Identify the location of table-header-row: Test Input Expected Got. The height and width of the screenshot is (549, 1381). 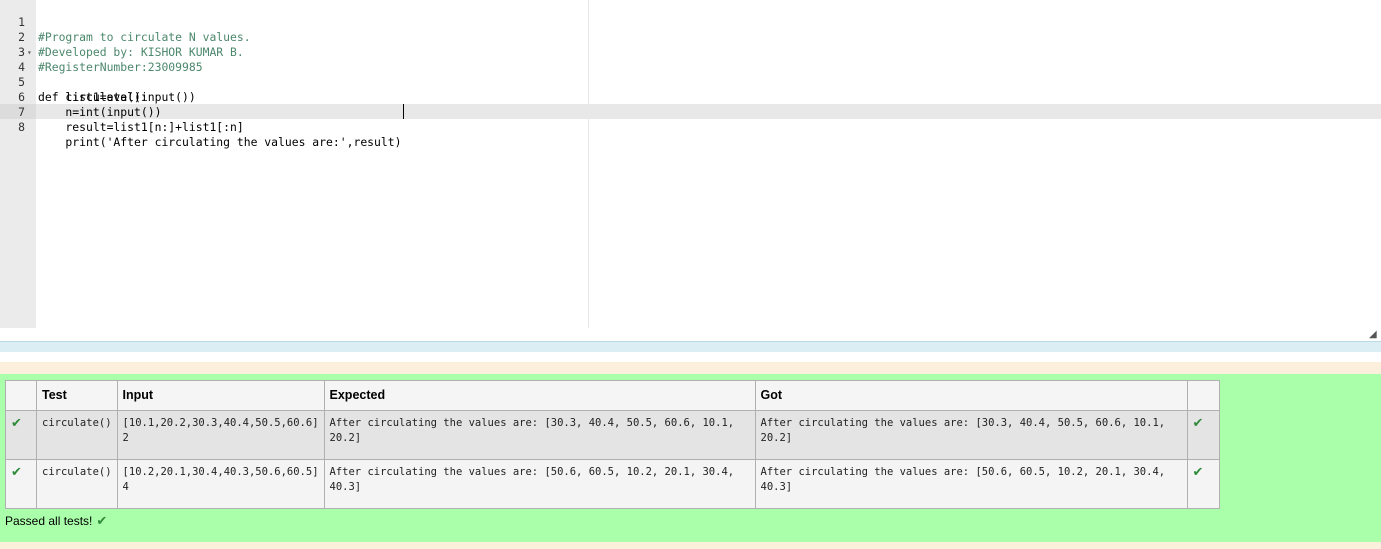
(612, 395).